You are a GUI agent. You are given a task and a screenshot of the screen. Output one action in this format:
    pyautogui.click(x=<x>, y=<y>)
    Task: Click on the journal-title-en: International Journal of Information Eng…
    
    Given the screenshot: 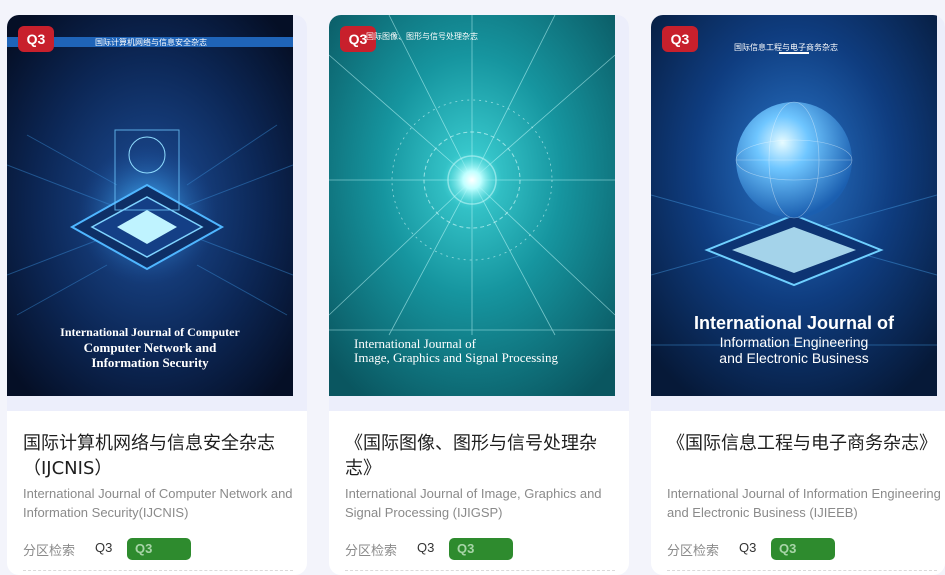 What is the action you would take?
    pyautogui.click(x=804, y=503)
    